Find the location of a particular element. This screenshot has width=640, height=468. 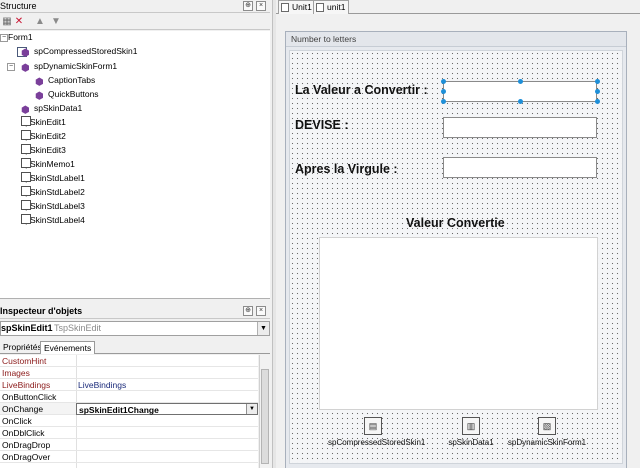

property-value: LiveBindings is located at coordinates (102, 385).